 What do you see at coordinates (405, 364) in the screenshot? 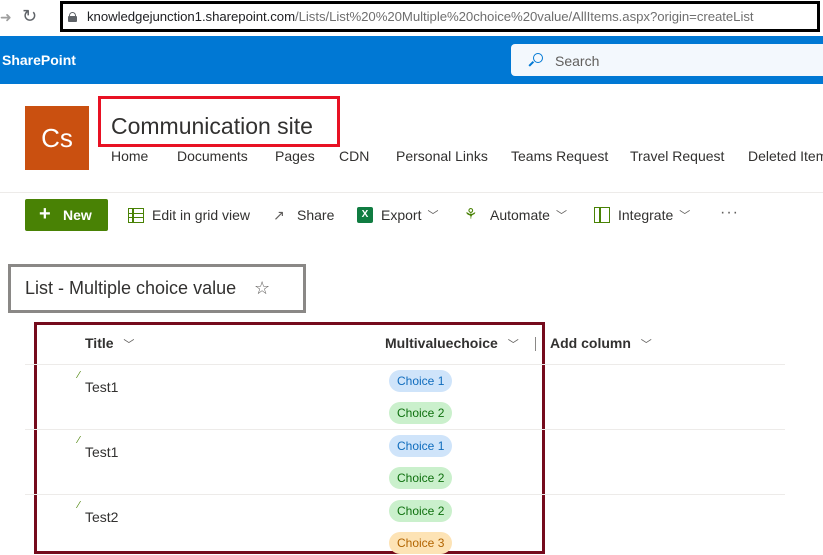
I see `header-row-divider` at bounding box center [405, 364].